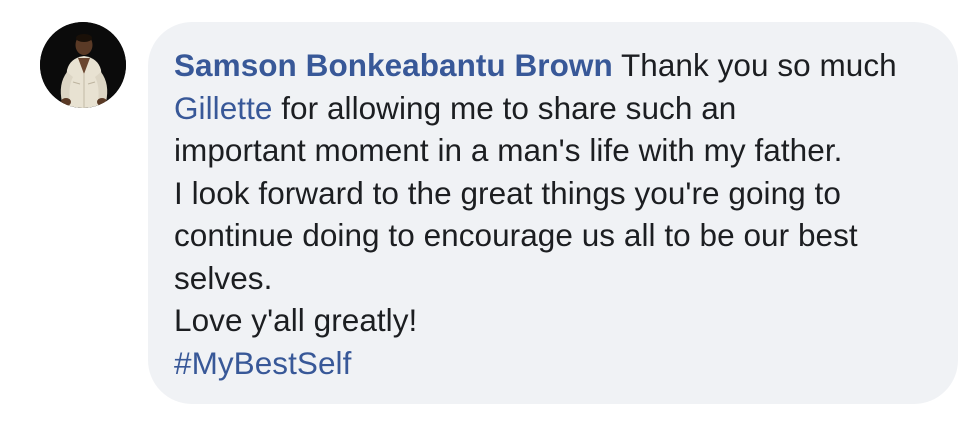 The height and width of the screenshot is (437, 980). I want to click on hashtag-link: #MyBestSelf, so click(262, 363).